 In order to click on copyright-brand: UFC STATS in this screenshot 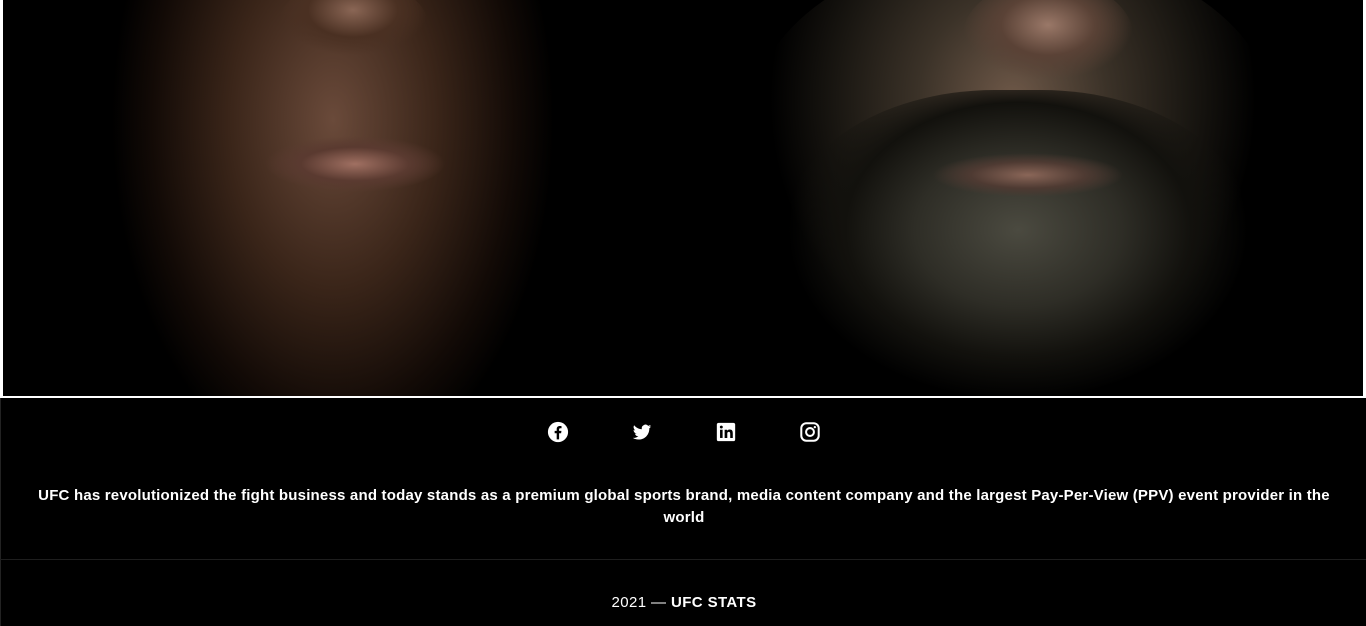, I will do `click(714, 602)`.